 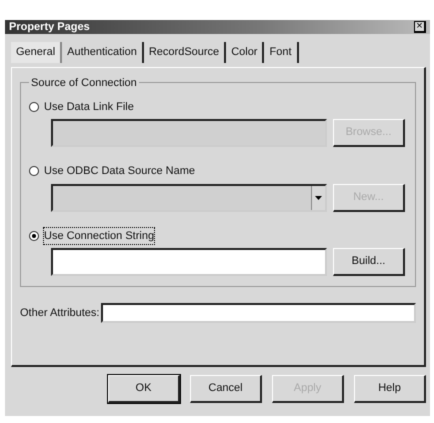 What do you see at coordinates (99, 236) in the screenshot?
I see `radio-label: Use Connection String` at bounding box center [99, 236].